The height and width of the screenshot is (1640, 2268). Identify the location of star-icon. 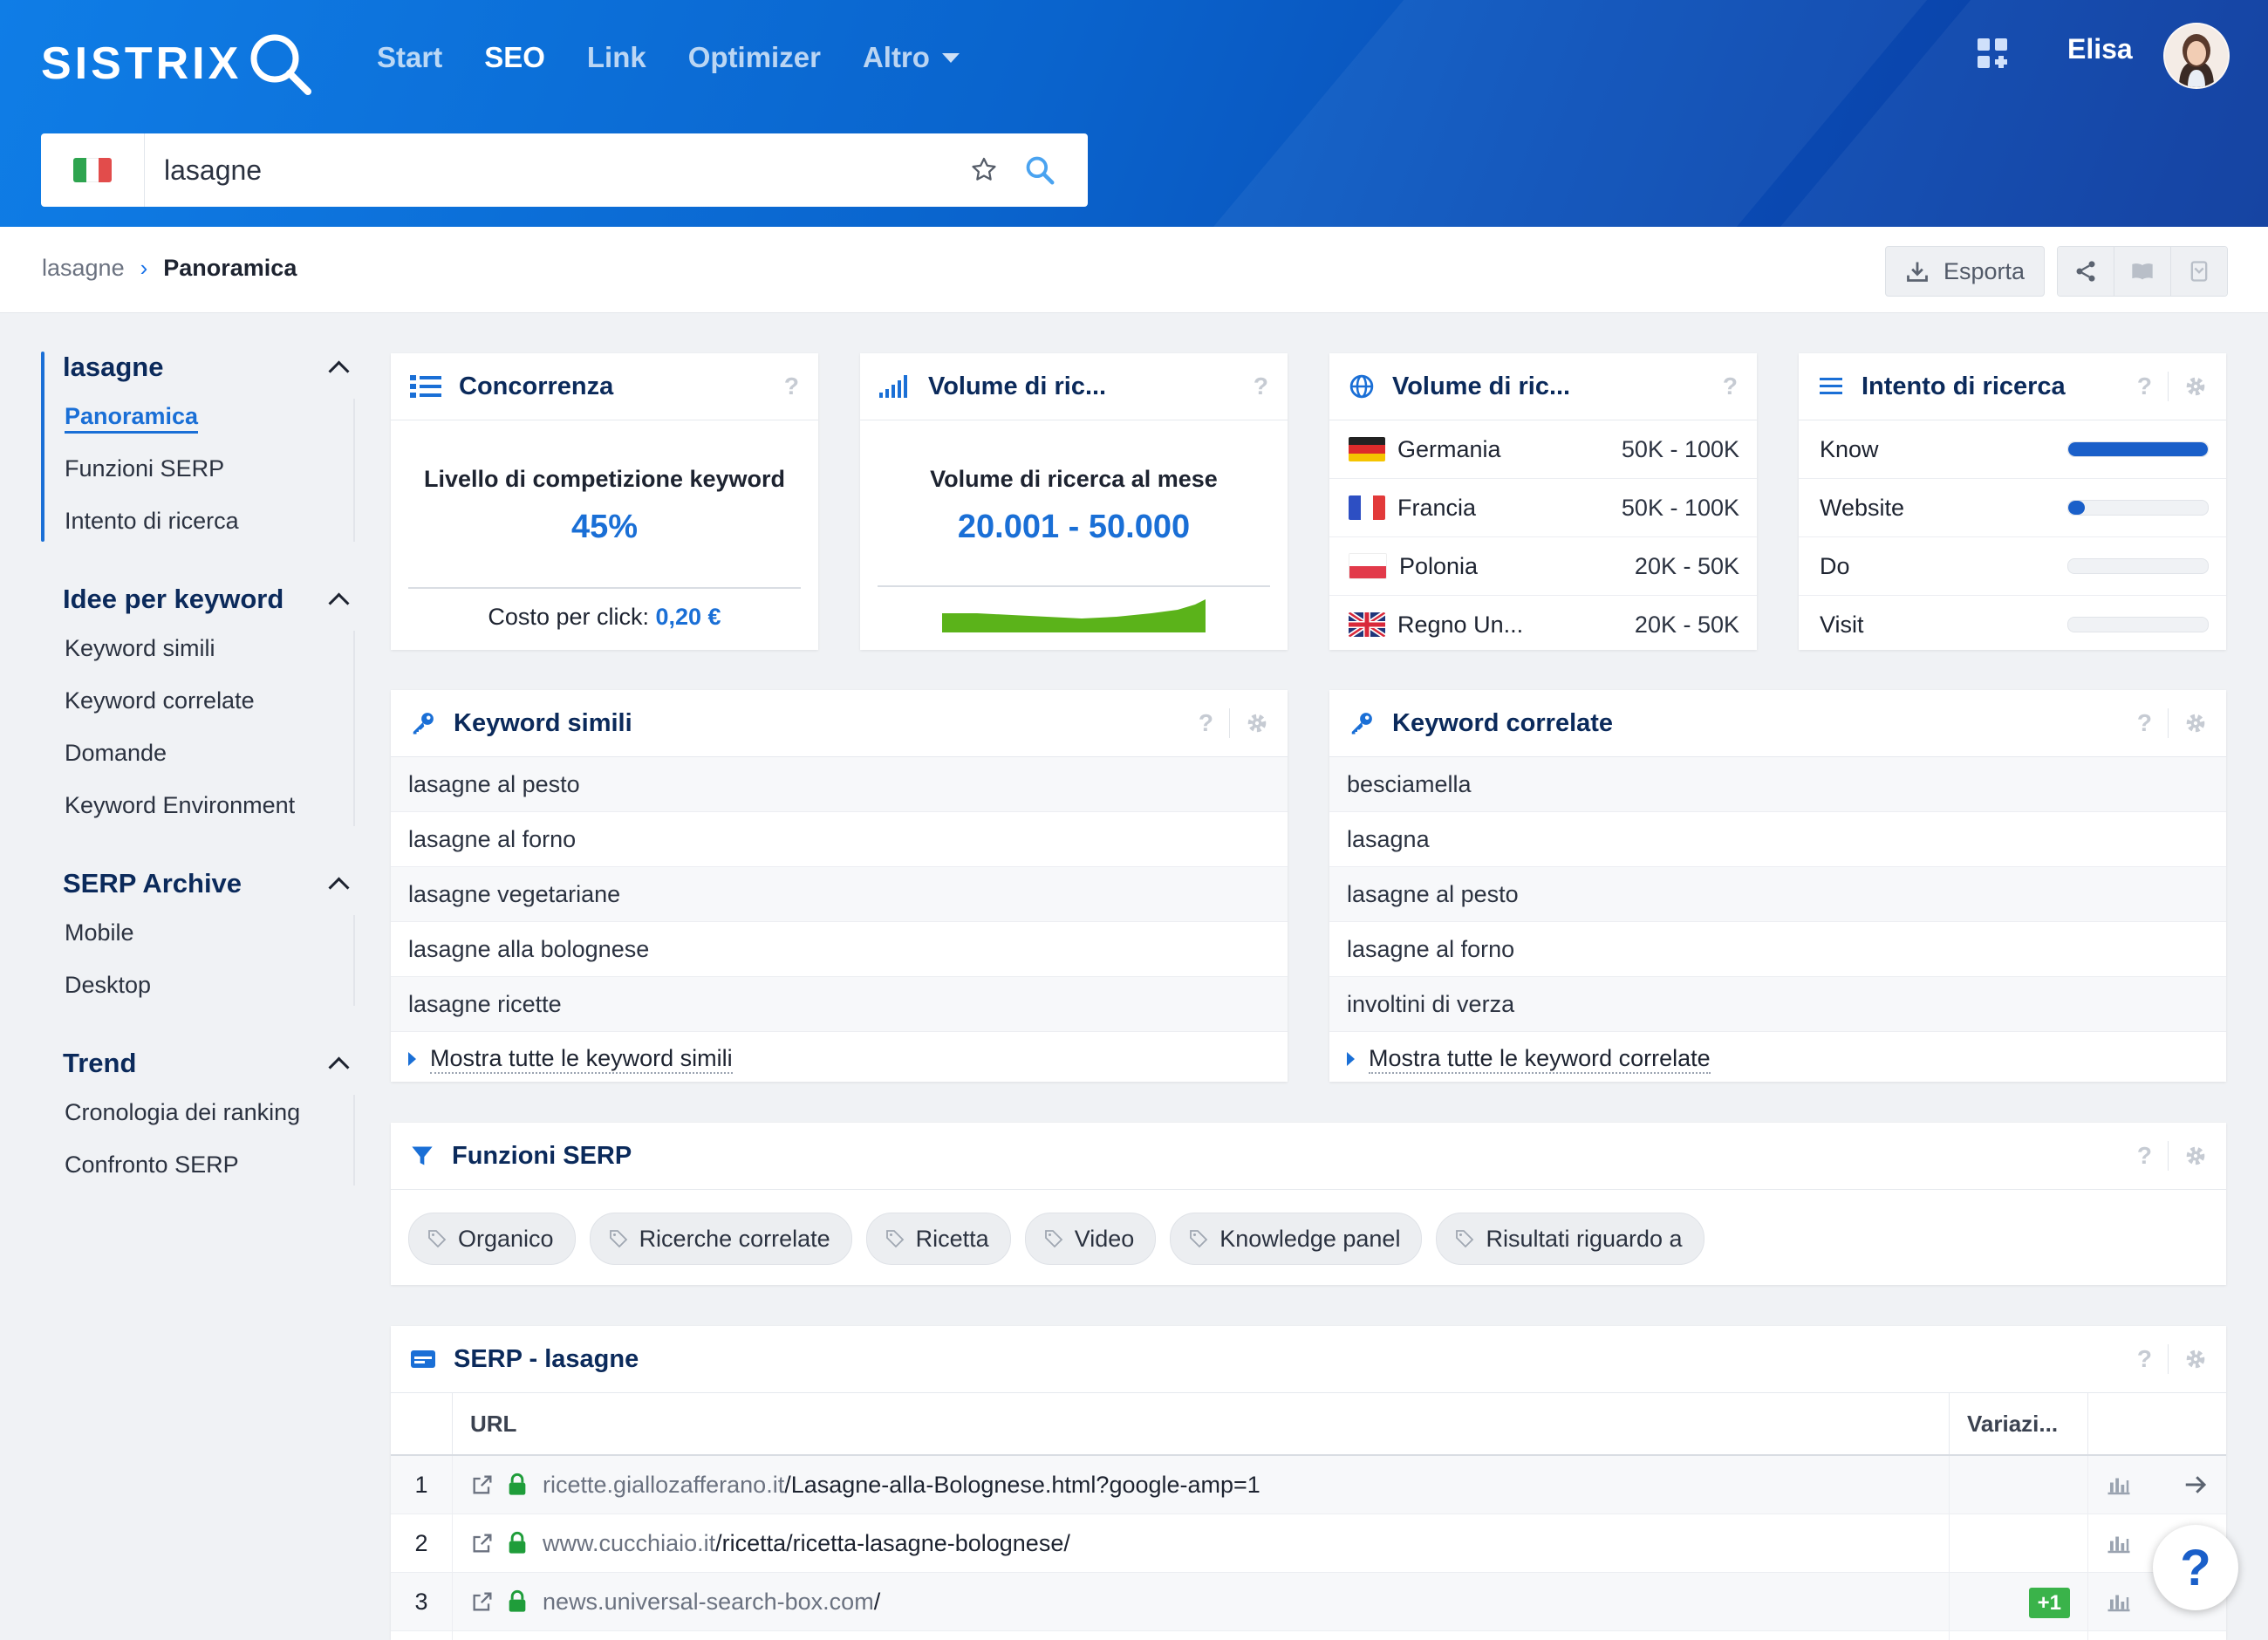
(984, 170).